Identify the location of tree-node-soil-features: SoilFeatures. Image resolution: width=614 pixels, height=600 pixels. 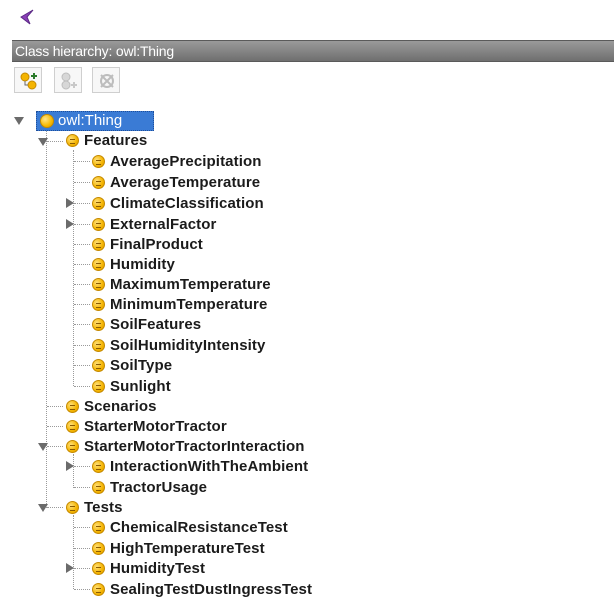
(155, 325).